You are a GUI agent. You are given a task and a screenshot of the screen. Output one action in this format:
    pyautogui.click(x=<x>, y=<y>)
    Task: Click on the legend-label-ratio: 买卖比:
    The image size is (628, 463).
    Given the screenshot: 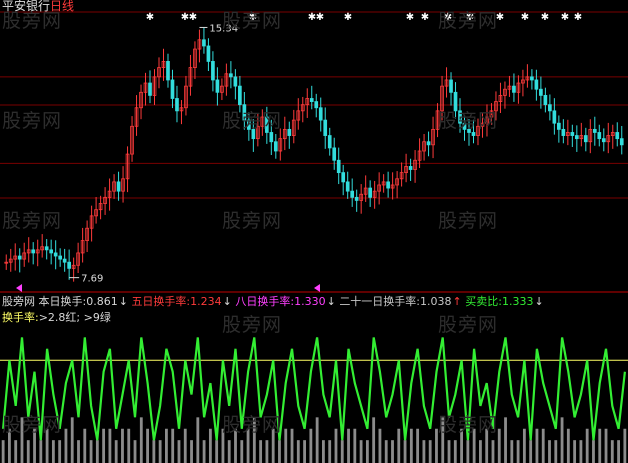 What is the action you would take?
    pyautogui.click(x=483, y=301)
    